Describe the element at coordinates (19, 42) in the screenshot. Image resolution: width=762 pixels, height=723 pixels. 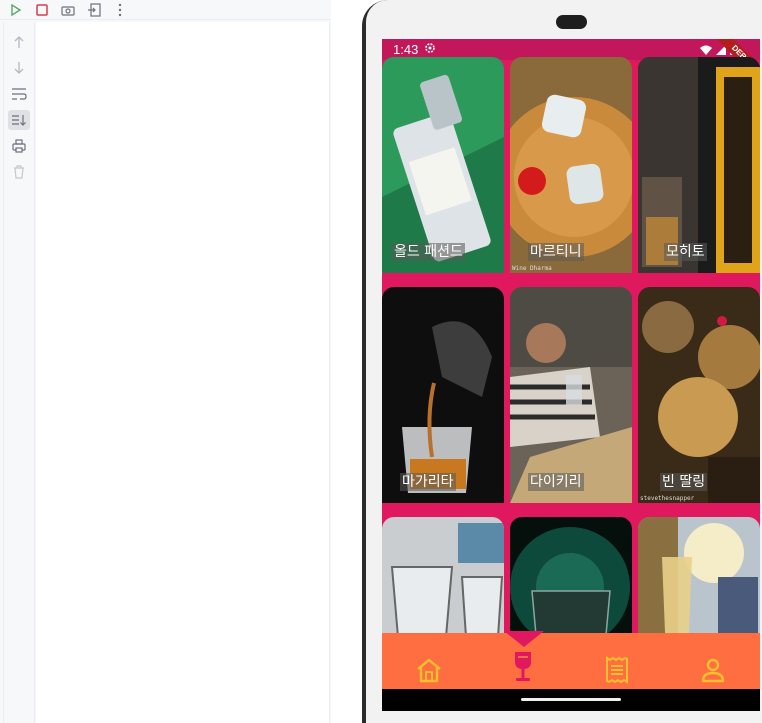
I see `arrow-up-icon` at that location.